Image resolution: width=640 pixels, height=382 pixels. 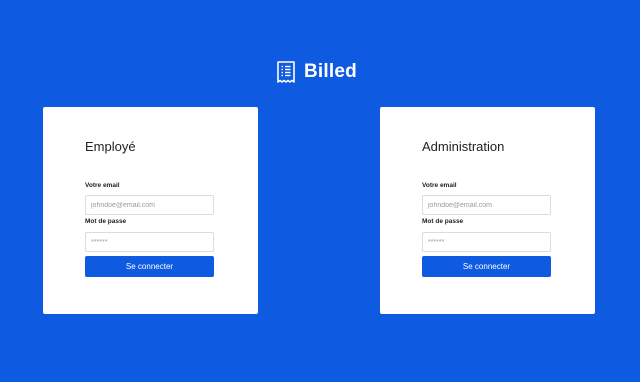 I want to click on employee-card-title: Employé, so click(x=110, y=146).